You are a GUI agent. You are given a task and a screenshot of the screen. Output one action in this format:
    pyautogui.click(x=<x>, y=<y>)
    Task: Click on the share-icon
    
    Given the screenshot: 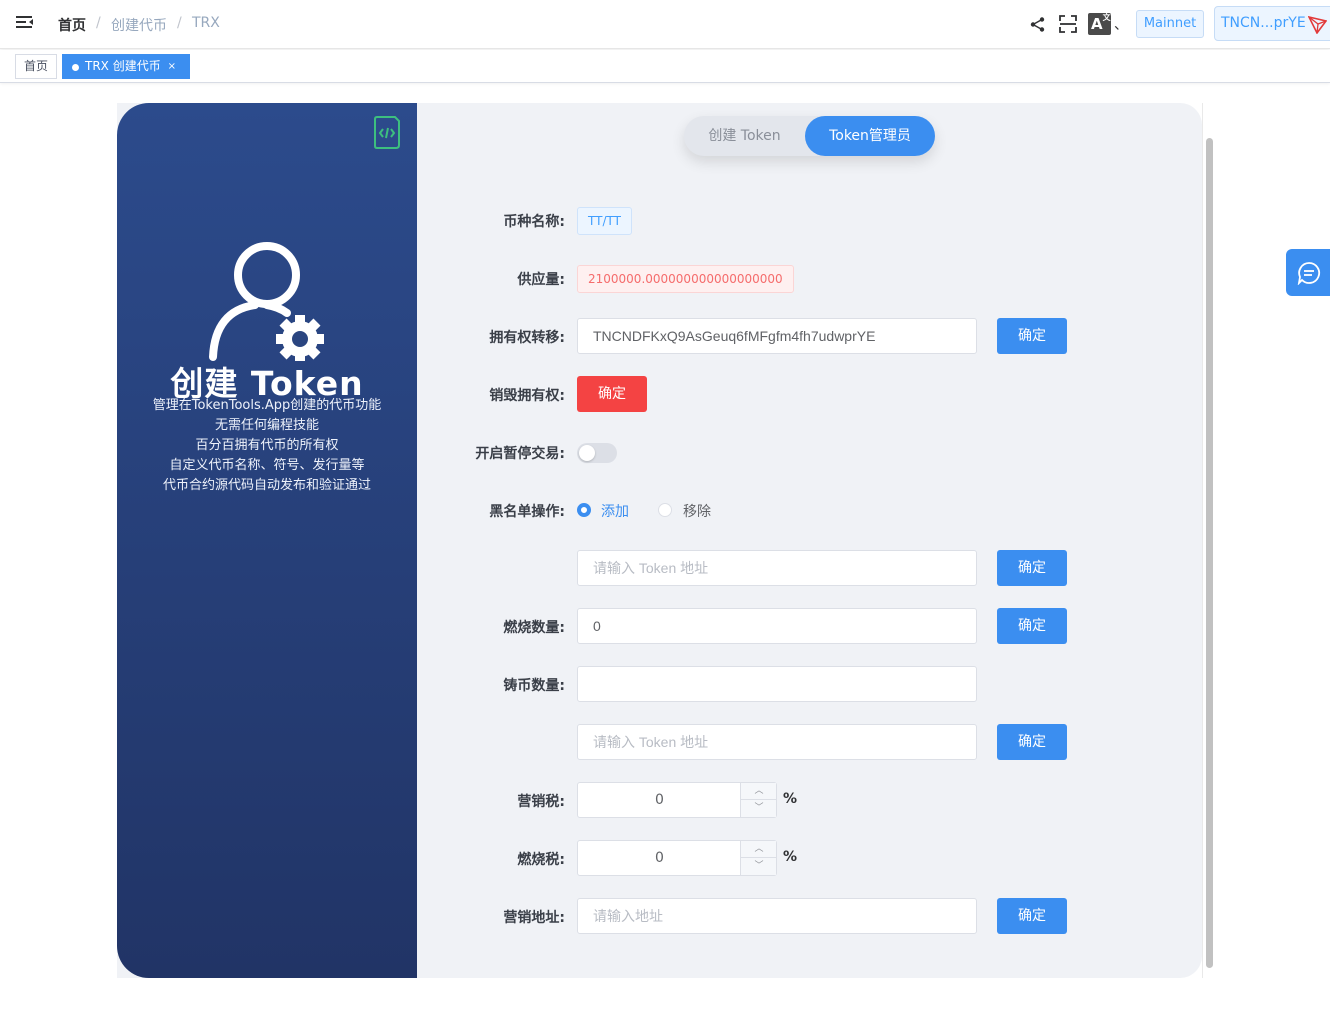 What is the action you would take?
    pyautogui.click(x=1037, y=24)
    